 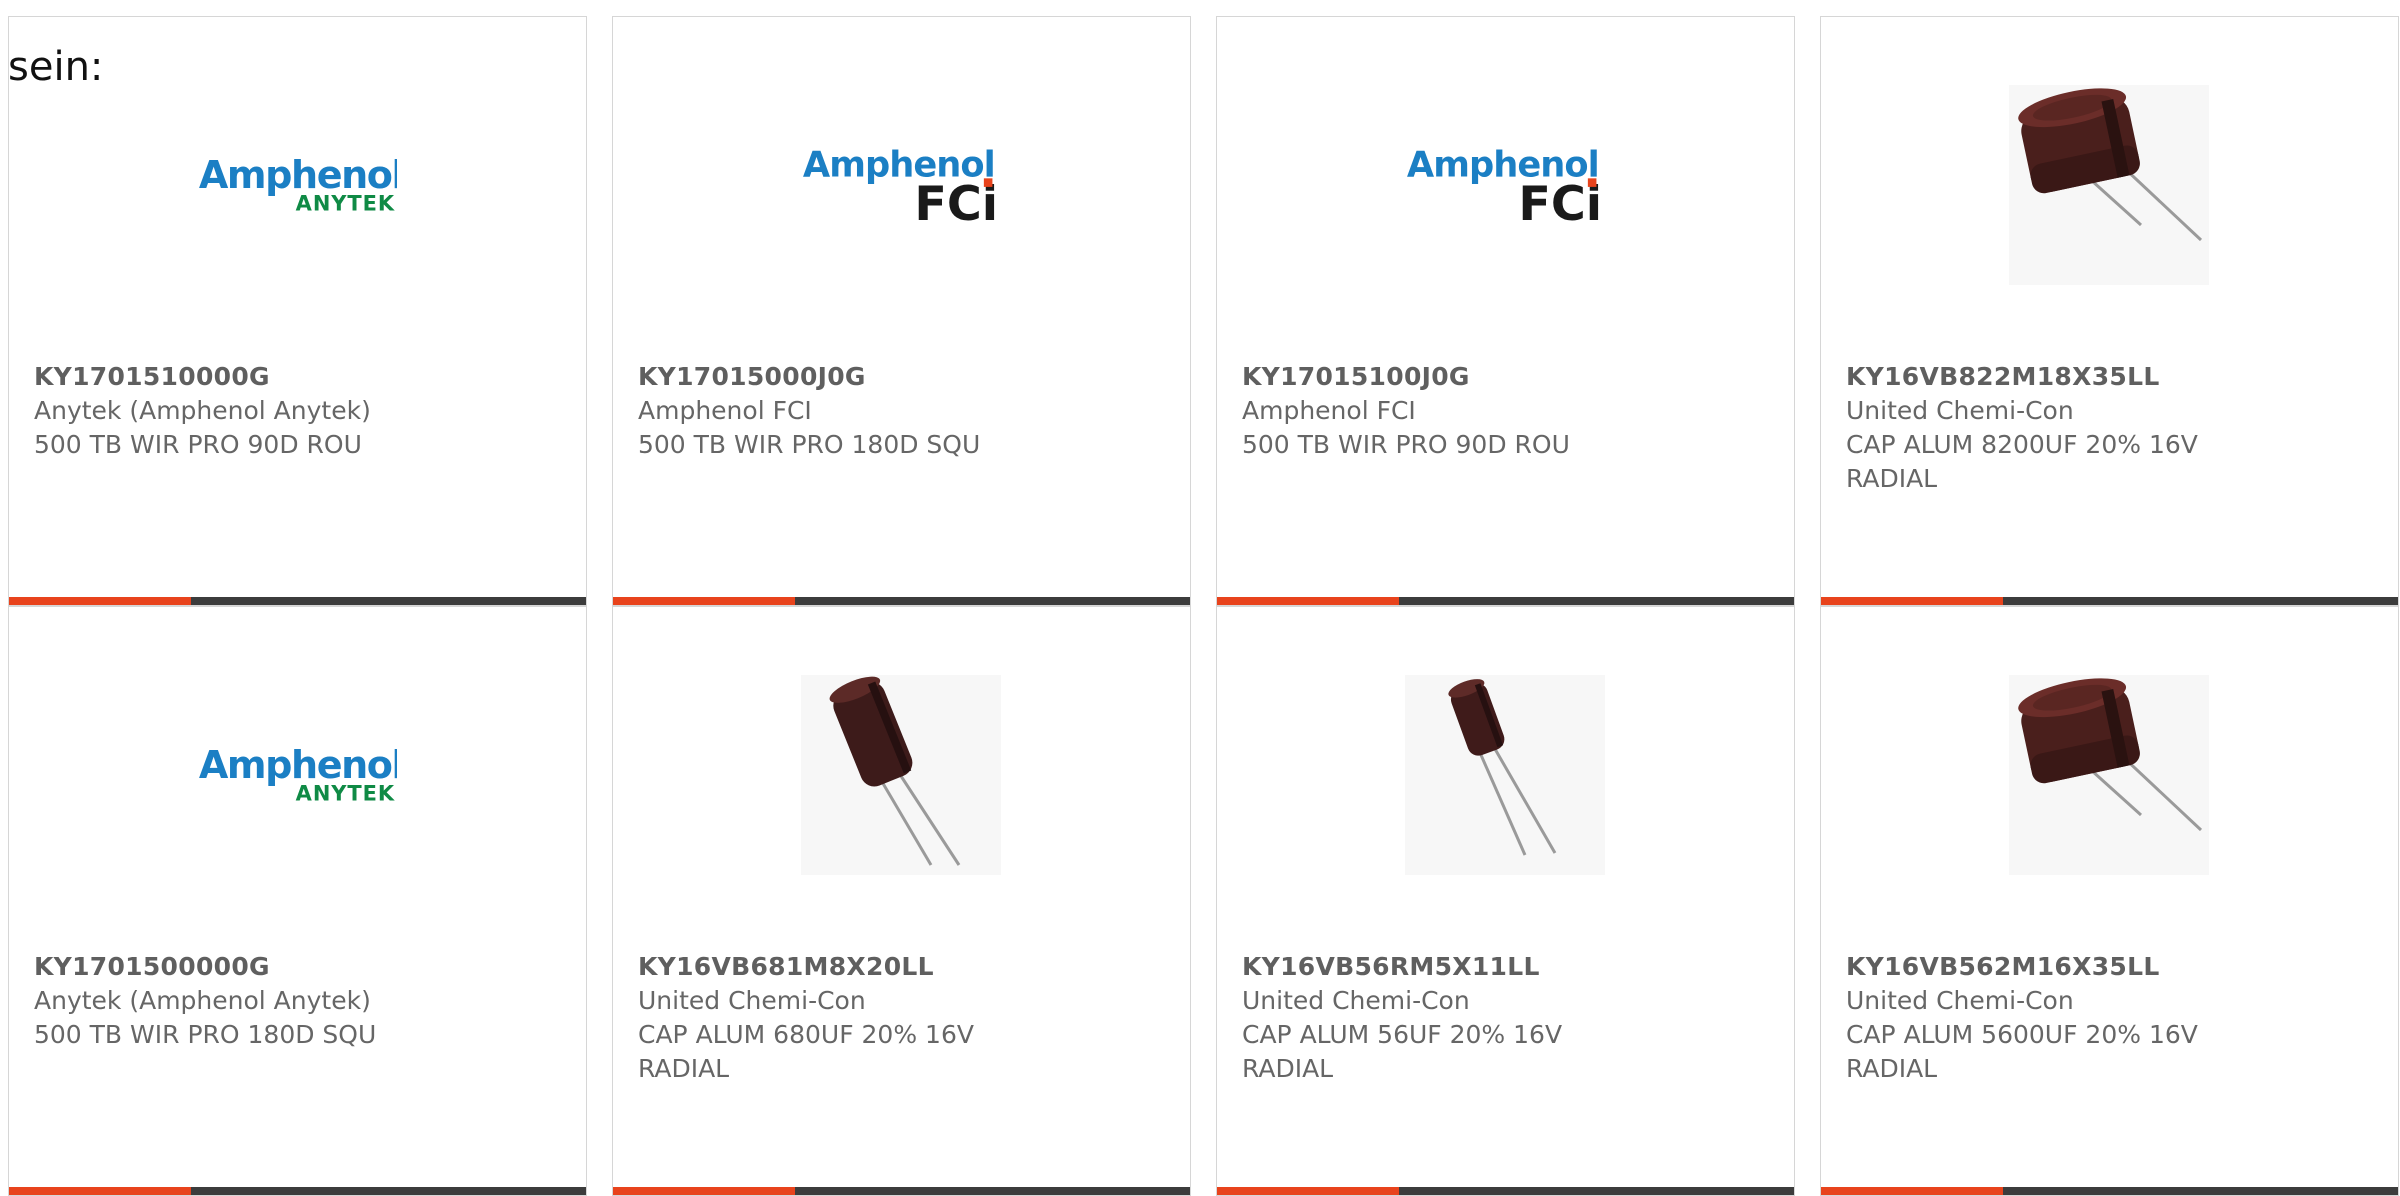 I want to click on part-number: KY1701500000G, so click(x=297, y=967).